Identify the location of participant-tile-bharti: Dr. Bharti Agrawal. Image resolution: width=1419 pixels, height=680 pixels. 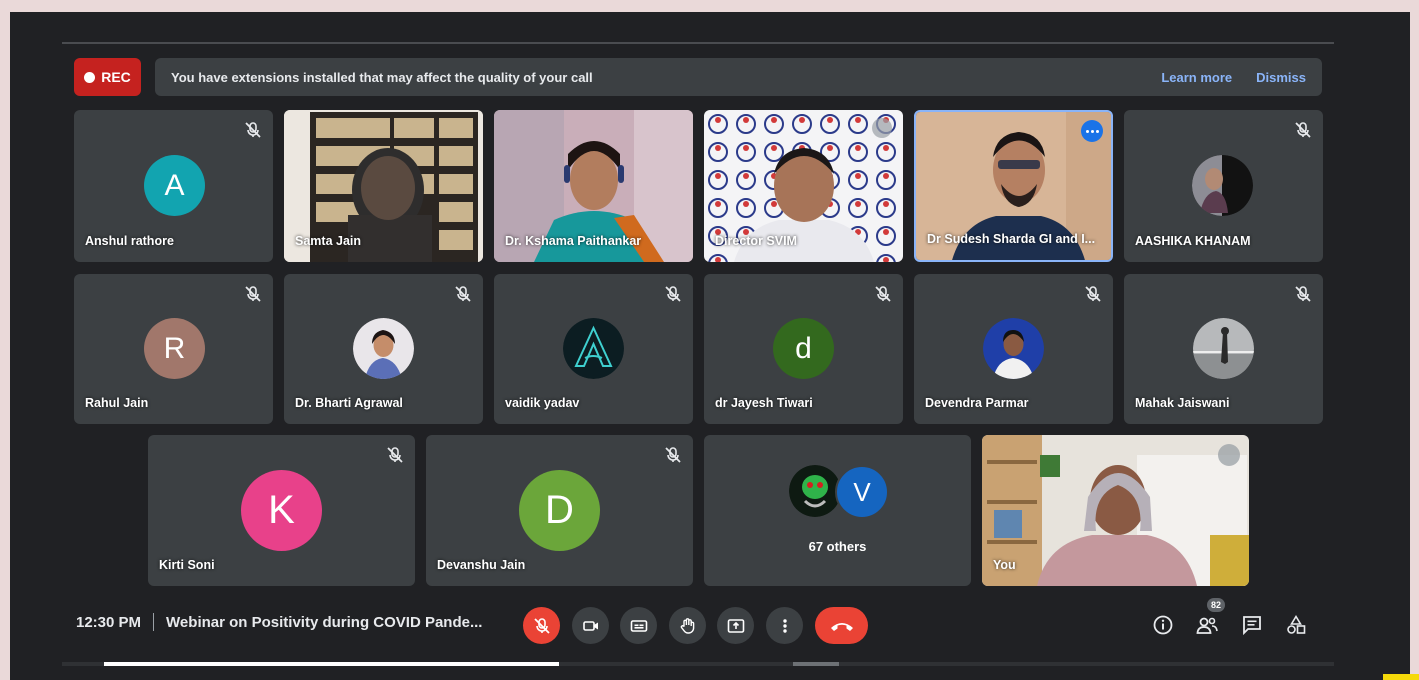
(383, 349).